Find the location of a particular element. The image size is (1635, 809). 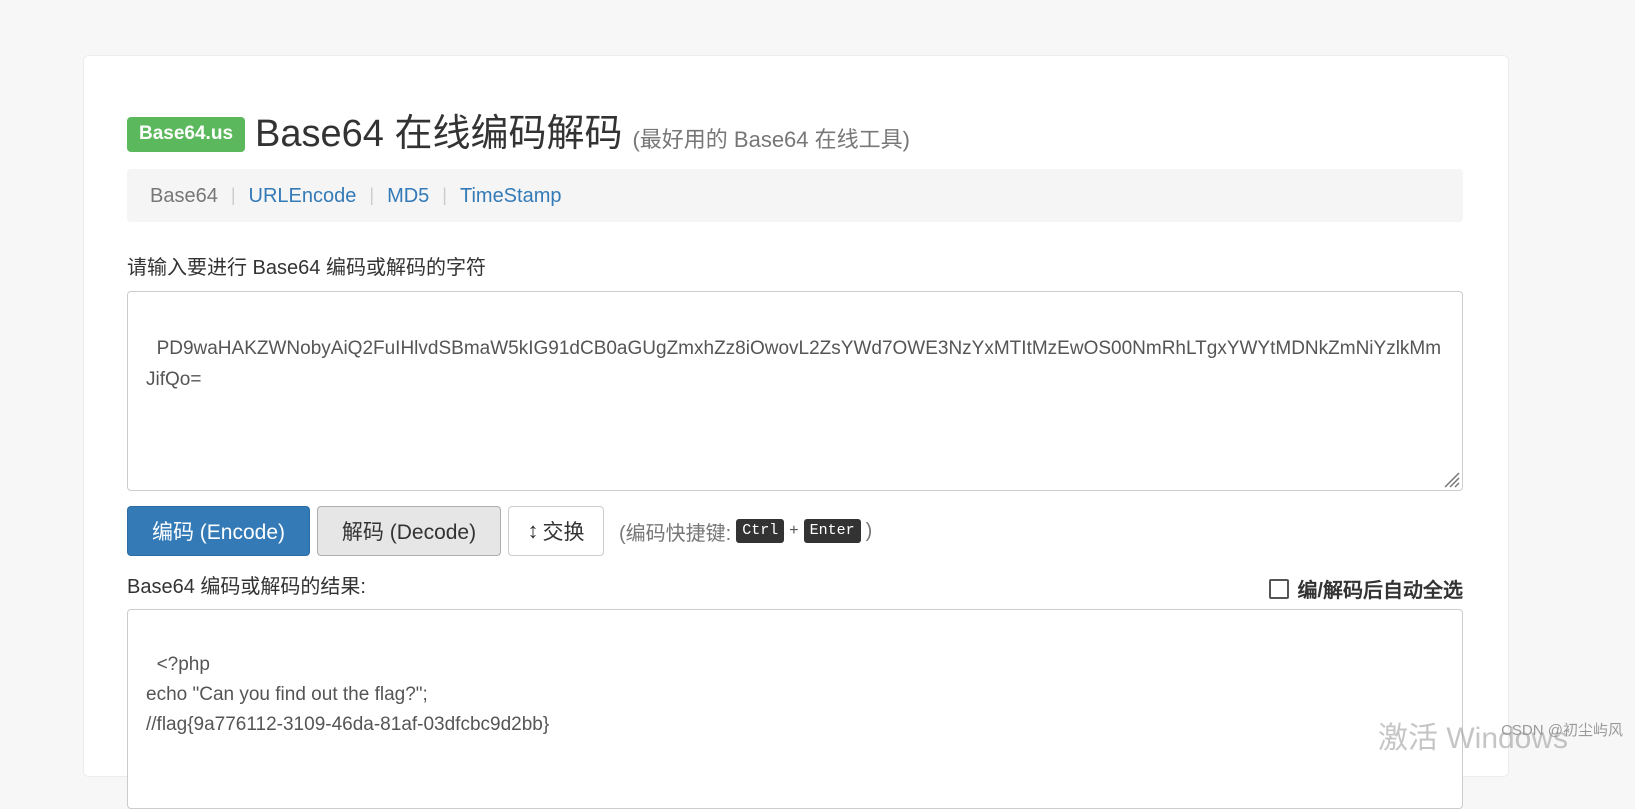

brand-badge: Base64.us is located at coordinates (186, 134).